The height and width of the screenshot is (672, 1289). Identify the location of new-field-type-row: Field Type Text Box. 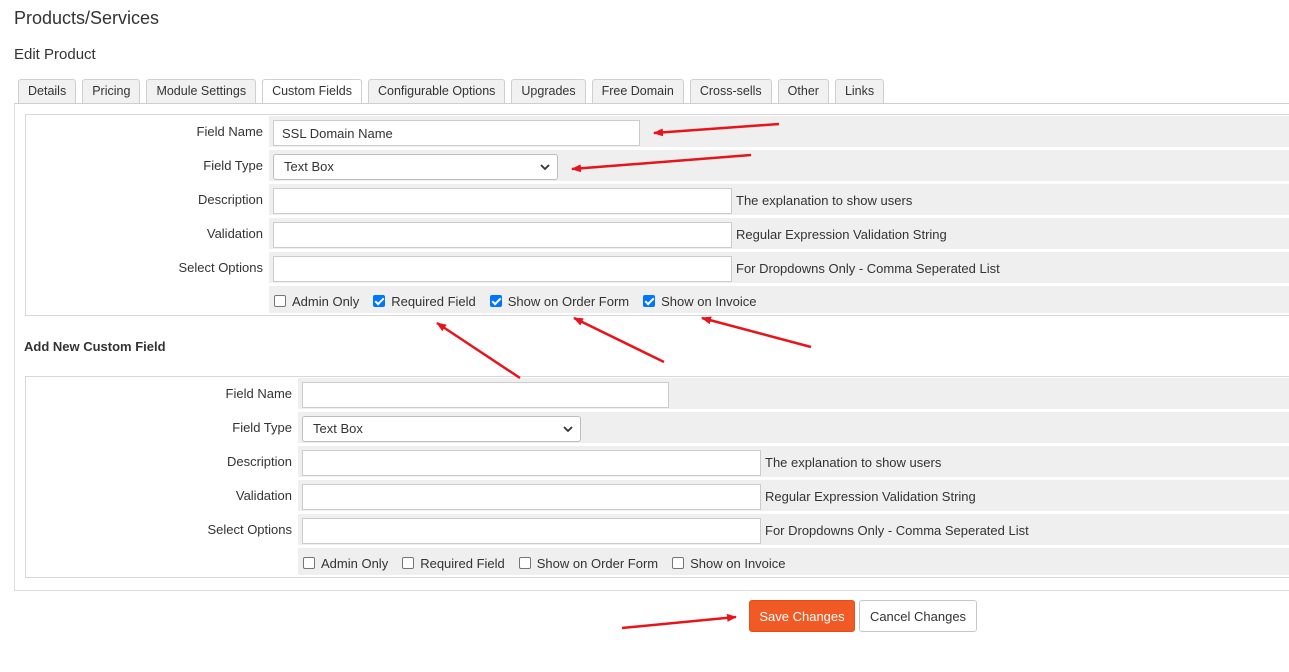
(657, 428).